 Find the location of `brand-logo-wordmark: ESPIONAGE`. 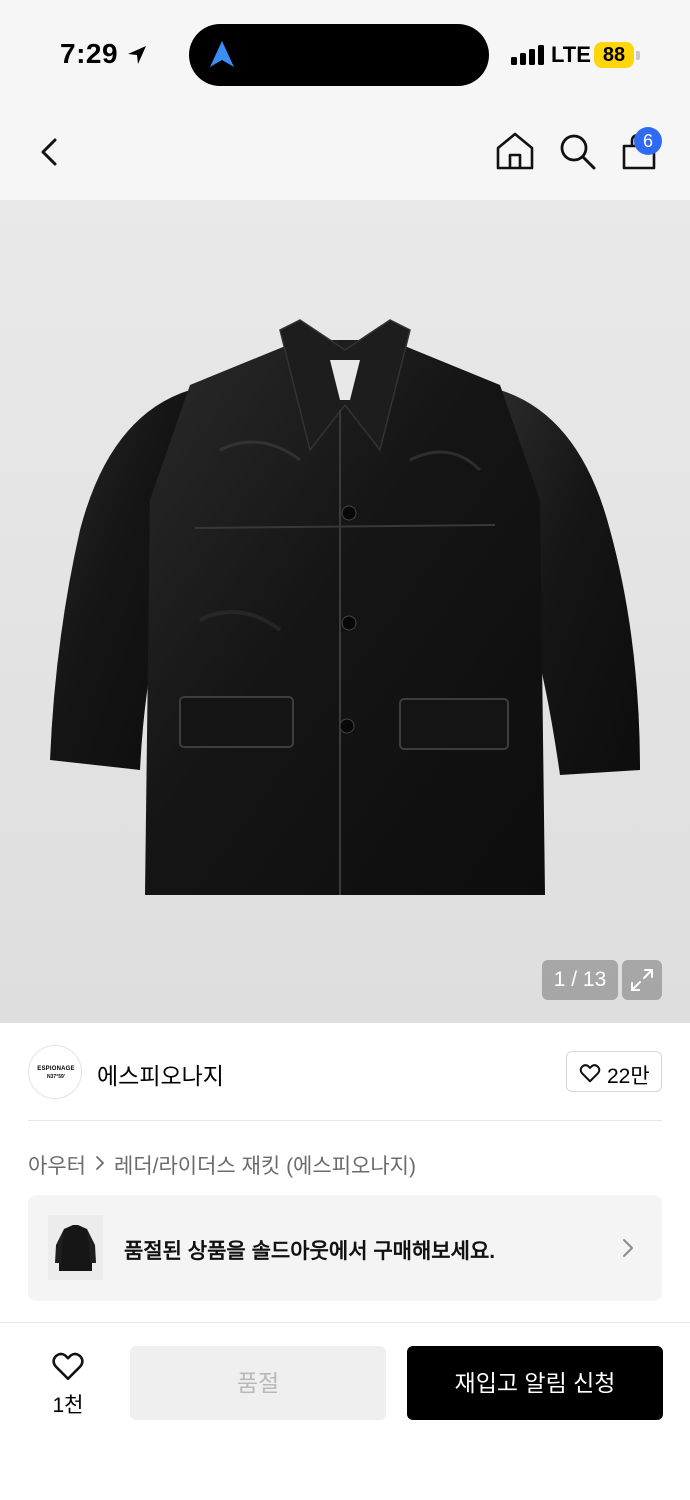

brand-logo-wordmark: ESPIONAGE is located at coordinates (56, 1069).